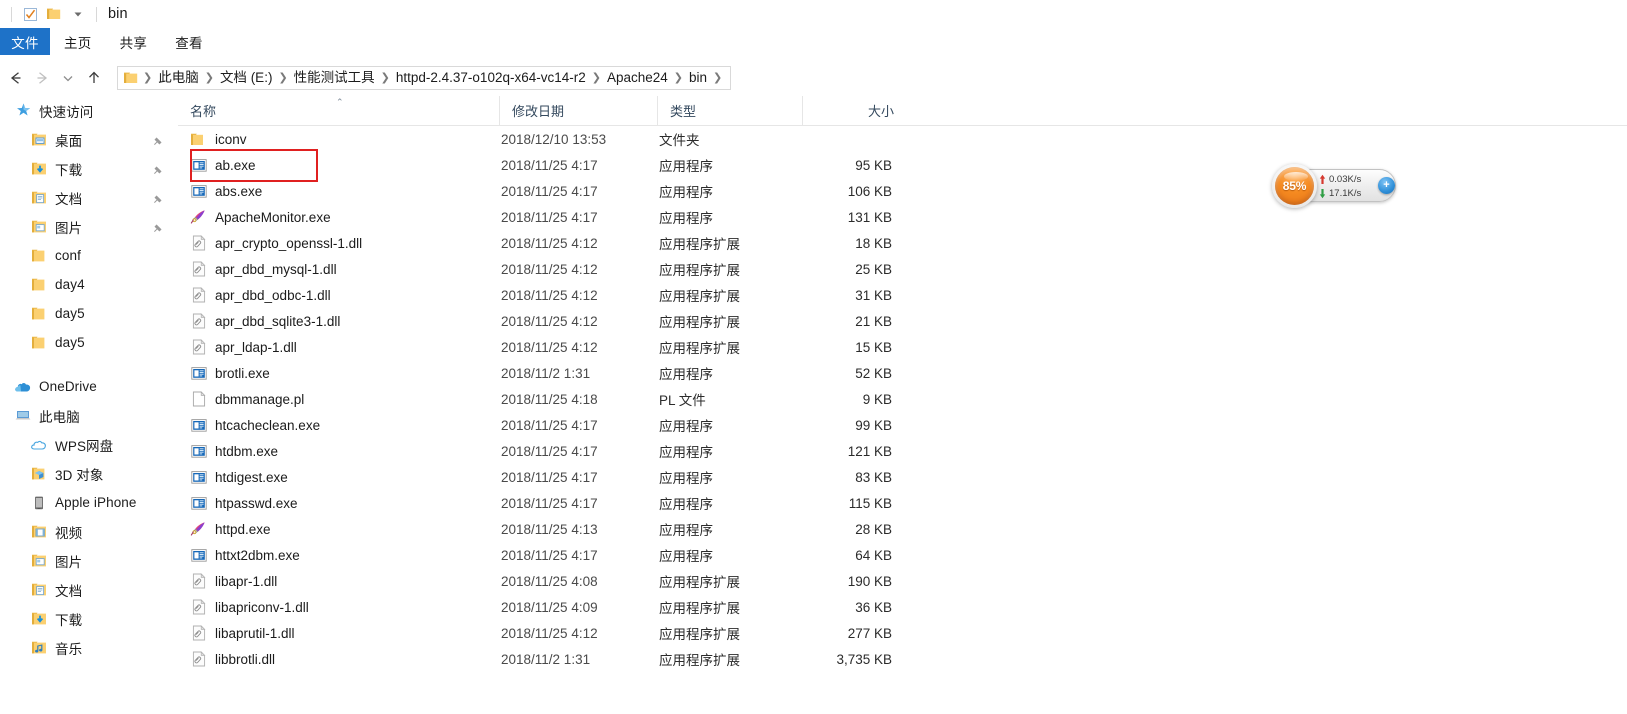 The width and height of the screenshot is (1627, 714). Describe the element at coordinates (89, 618) in the screenshot. I see `sidebar-item-downloads-pc: 下载` at that location.